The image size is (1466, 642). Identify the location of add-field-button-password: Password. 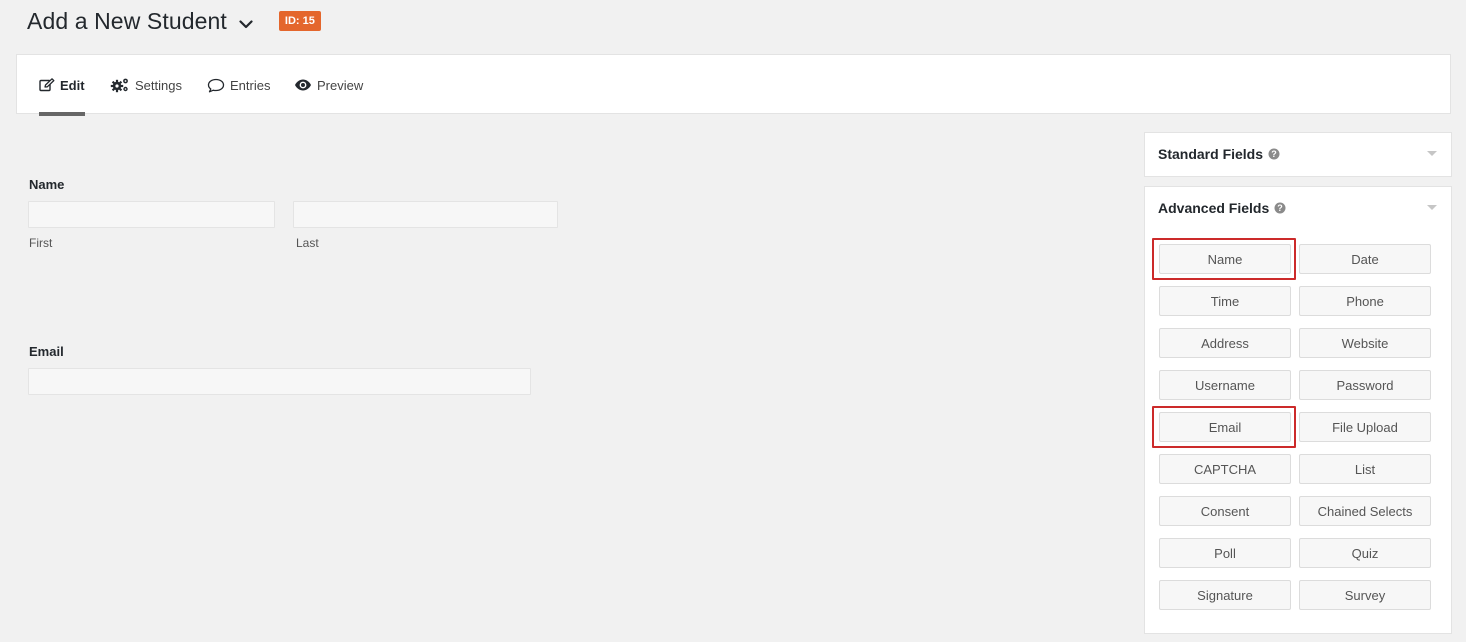
(1365, 385).